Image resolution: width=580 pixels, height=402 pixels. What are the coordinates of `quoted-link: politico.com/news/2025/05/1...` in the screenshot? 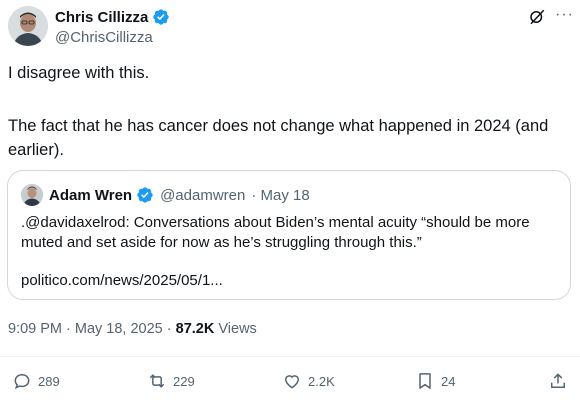 It's located at (122, 280).